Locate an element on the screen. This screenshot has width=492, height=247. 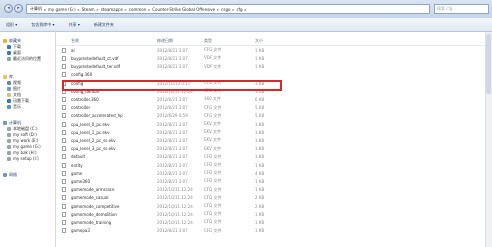
file-row: ai 2012/8/21 3:07 CFG 文件 1 KB is located at coordinates (272, 50).